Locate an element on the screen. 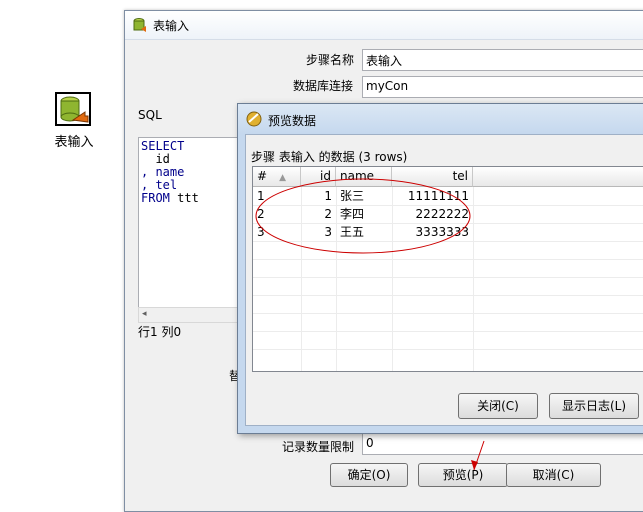 Image resolution: width=643 pixels, height=512 pixels. annotation-ellipse is located at coordinates (363, 216).